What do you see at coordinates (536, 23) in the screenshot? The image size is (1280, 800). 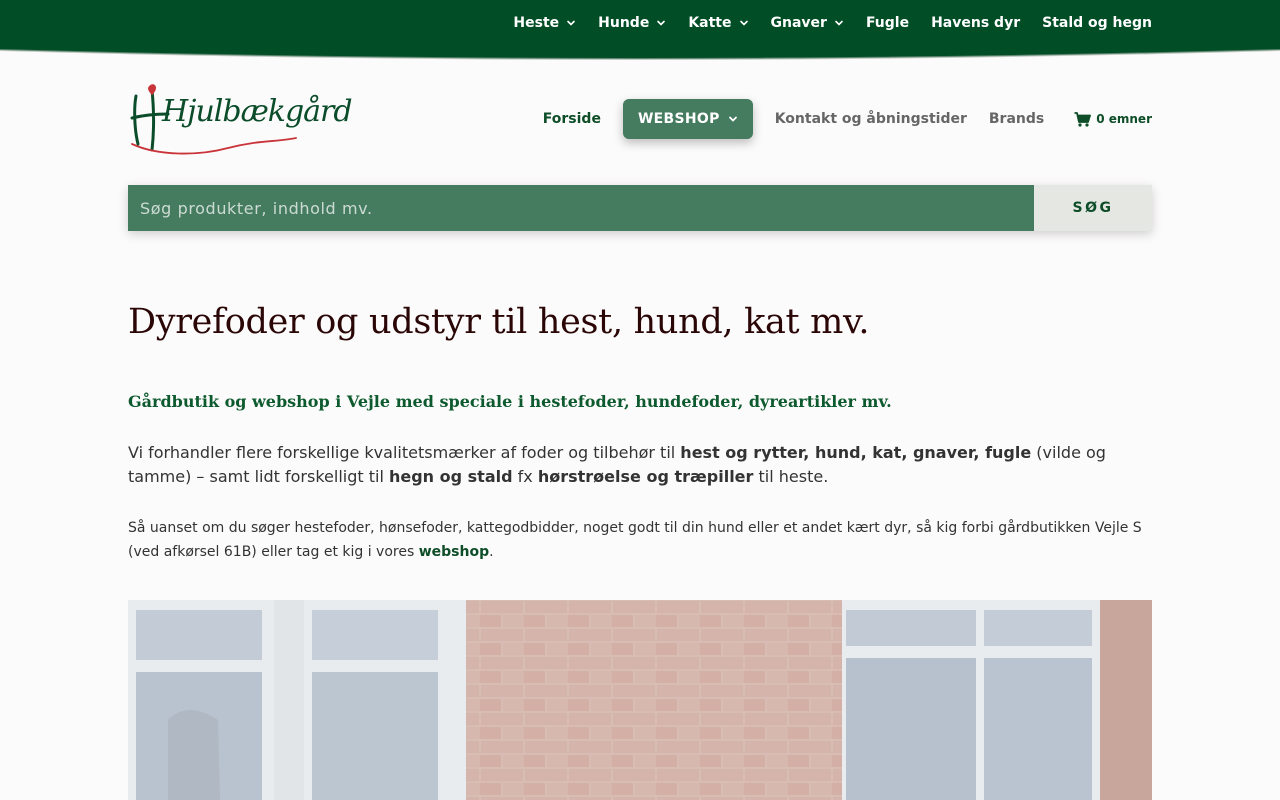 I see `top-nav-label: Heste` at bounding box center [536, 23].